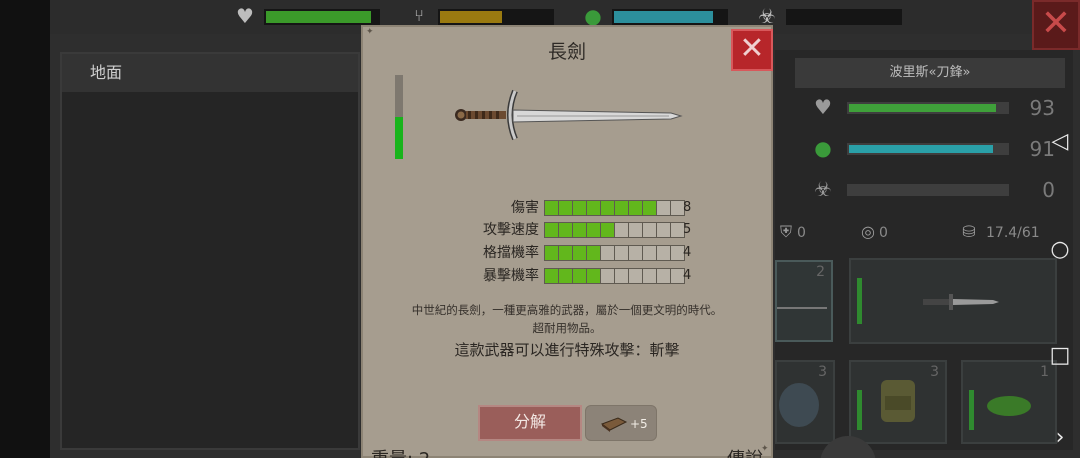 The image size is (1080, 458). I want to click on character-radiation: ☣ 0, so click(930, 190).